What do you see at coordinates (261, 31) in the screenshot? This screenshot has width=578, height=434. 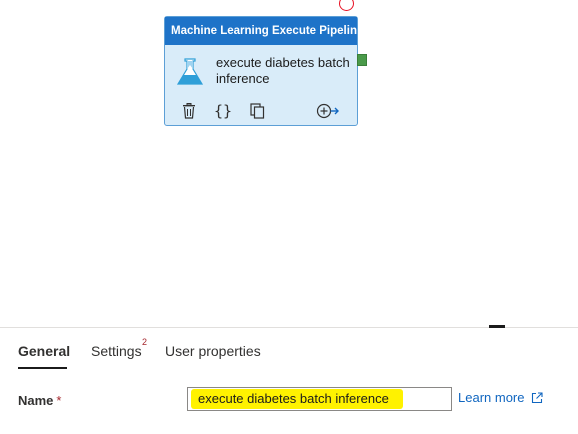 I see `activity-type-header: Machine Learning Execute Pipeline` at bounding box center [261, 31].